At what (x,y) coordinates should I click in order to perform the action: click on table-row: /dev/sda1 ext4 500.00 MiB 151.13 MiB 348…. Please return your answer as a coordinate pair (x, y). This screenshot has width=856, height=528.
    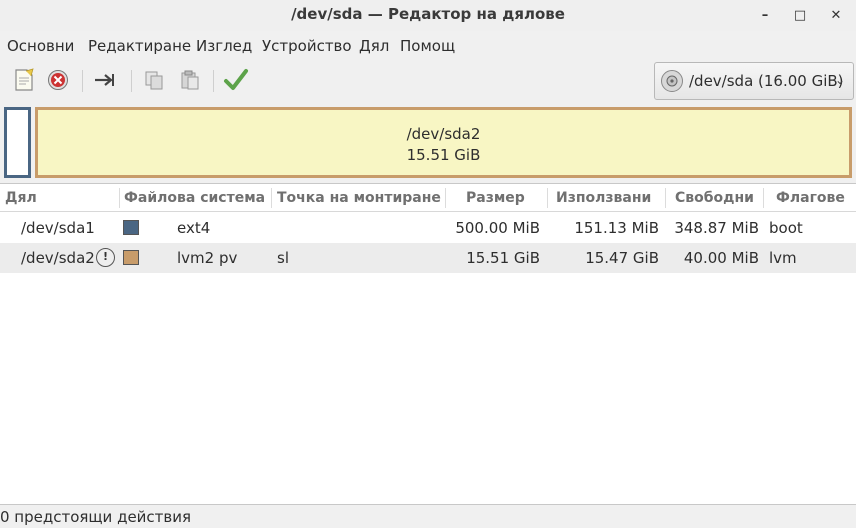
    Looking at the image, I should click on (428, 228).